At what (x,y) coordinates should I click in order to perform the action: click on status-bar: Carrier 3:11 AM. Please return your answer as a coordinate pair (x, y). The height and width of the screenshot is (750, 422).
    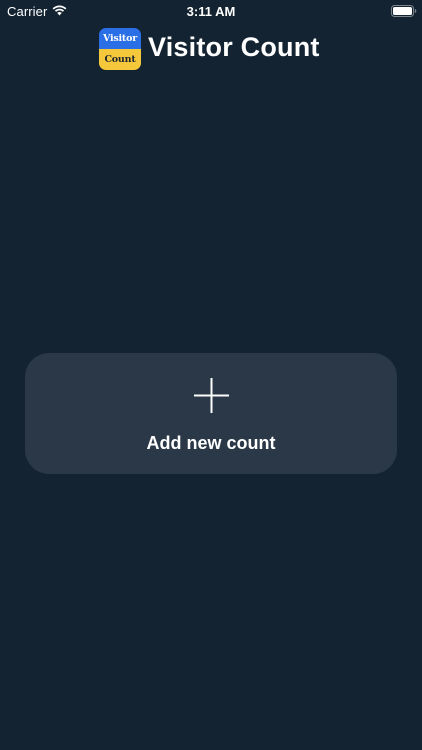
    Looking at the image, I should click on (211, 11).